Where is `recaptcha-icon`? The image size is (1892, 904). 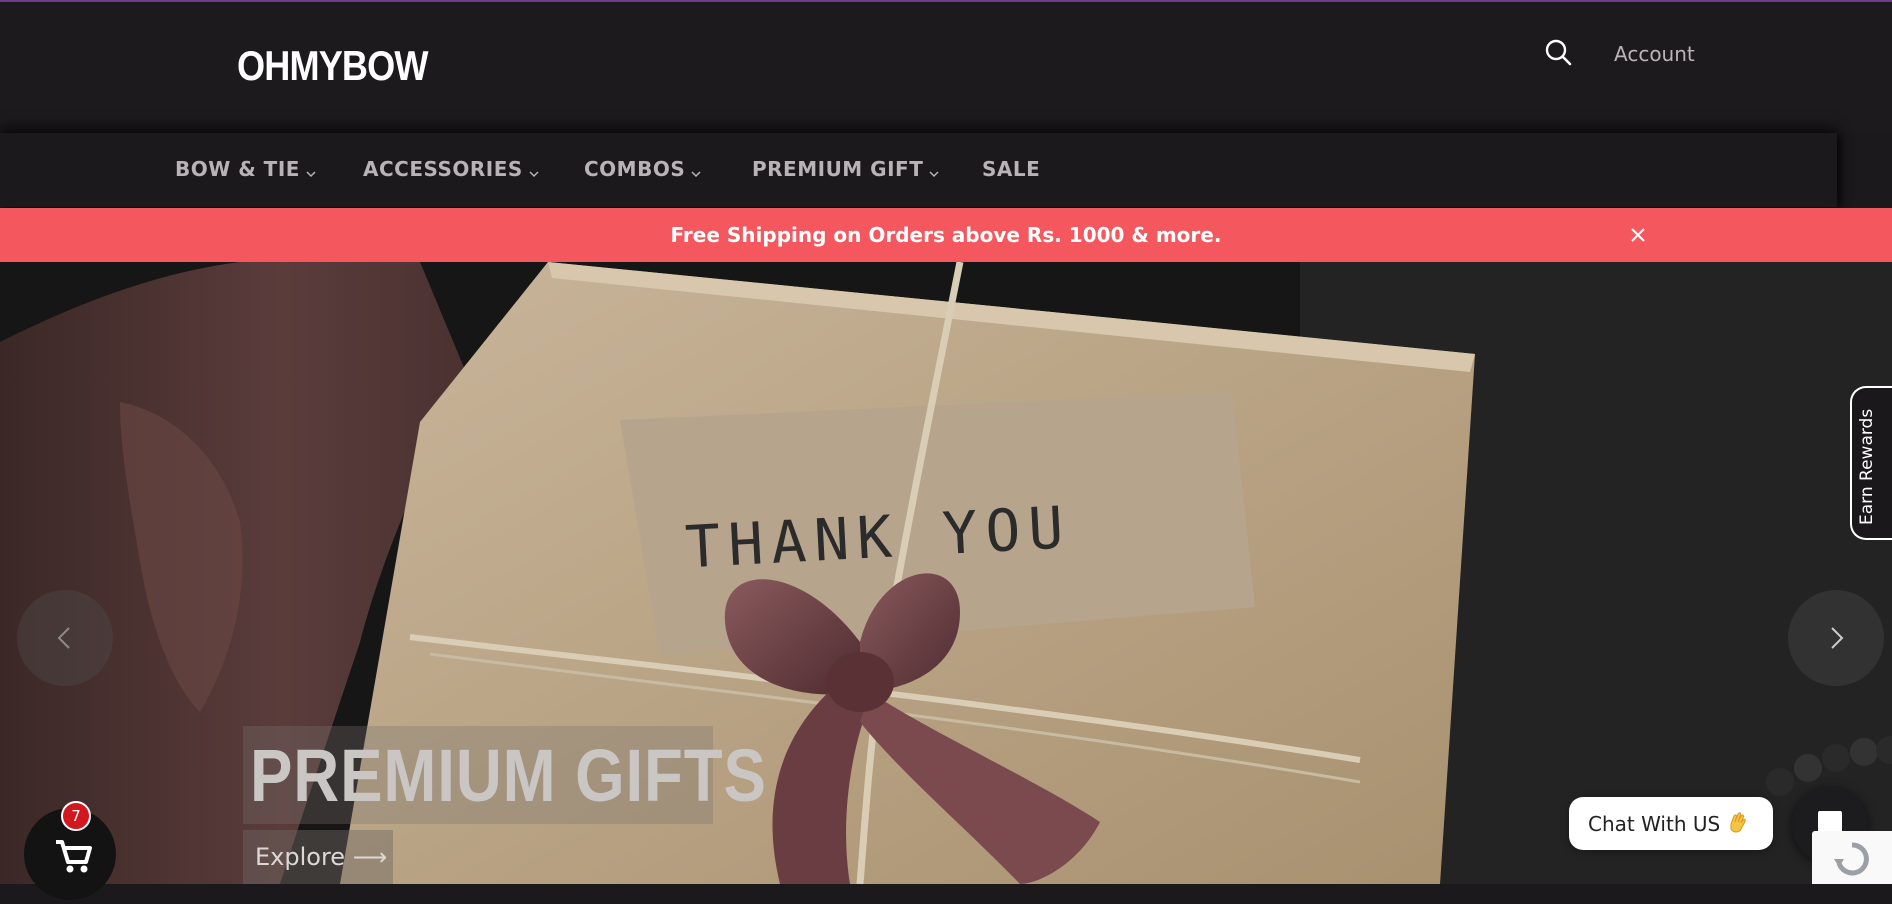 recaptcha-icon is located at coordinates (1851, 859).